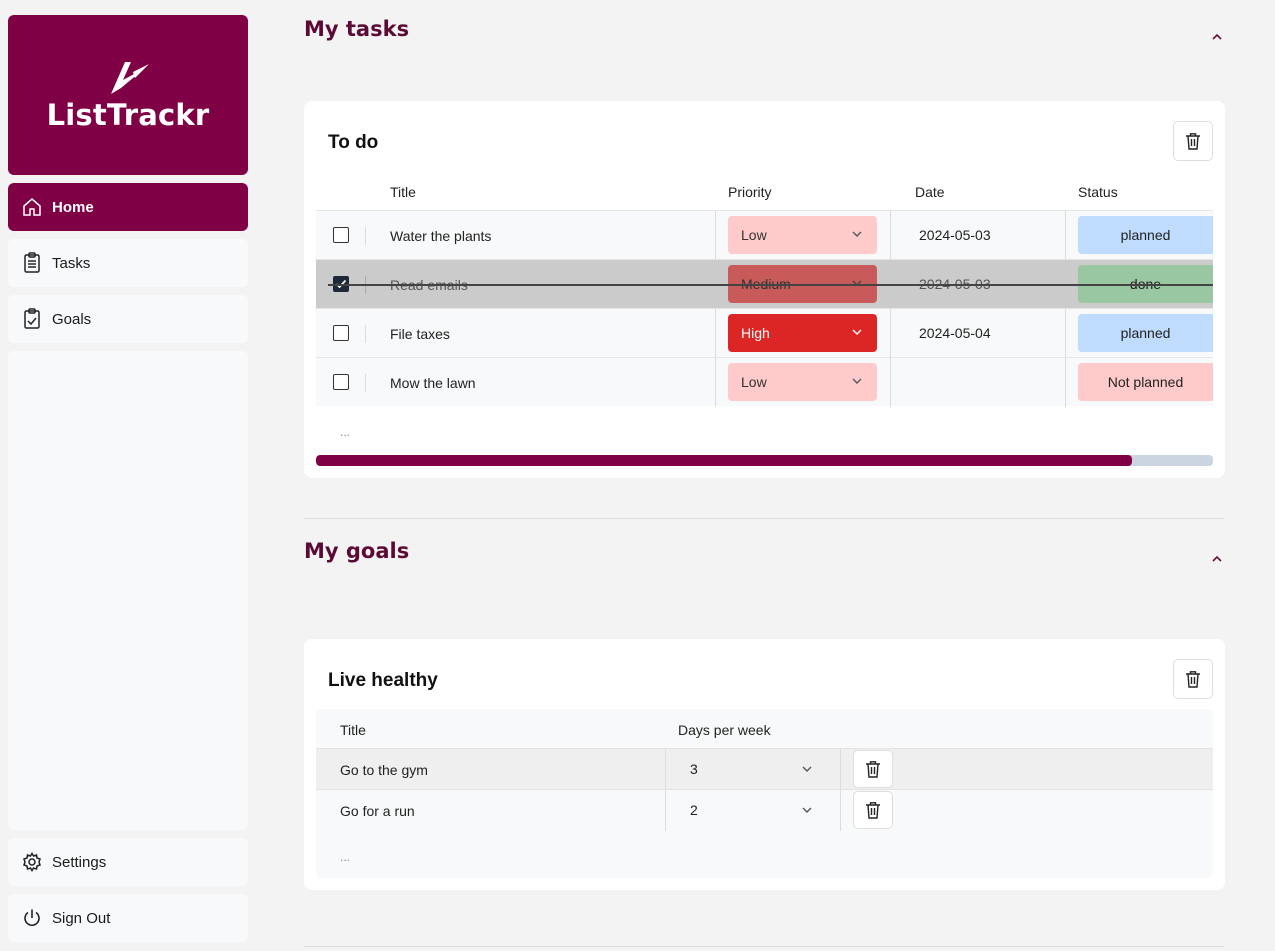 The width and height of the screenshot is (1275, 951). I want to click on sidebar-item-sign-out: Sign Out, so click(128, 918).